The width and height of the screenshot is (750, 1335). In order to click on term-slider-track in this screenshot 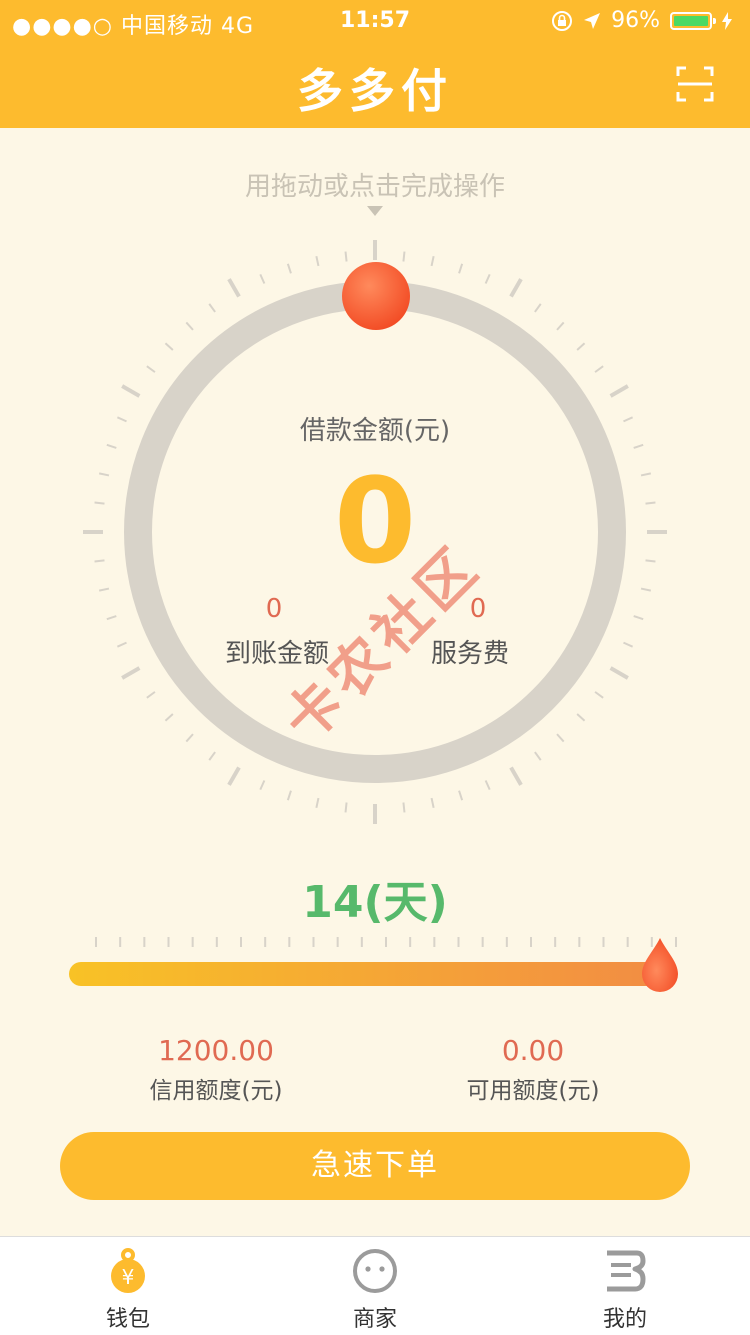, I will do `click(369, 974)`.